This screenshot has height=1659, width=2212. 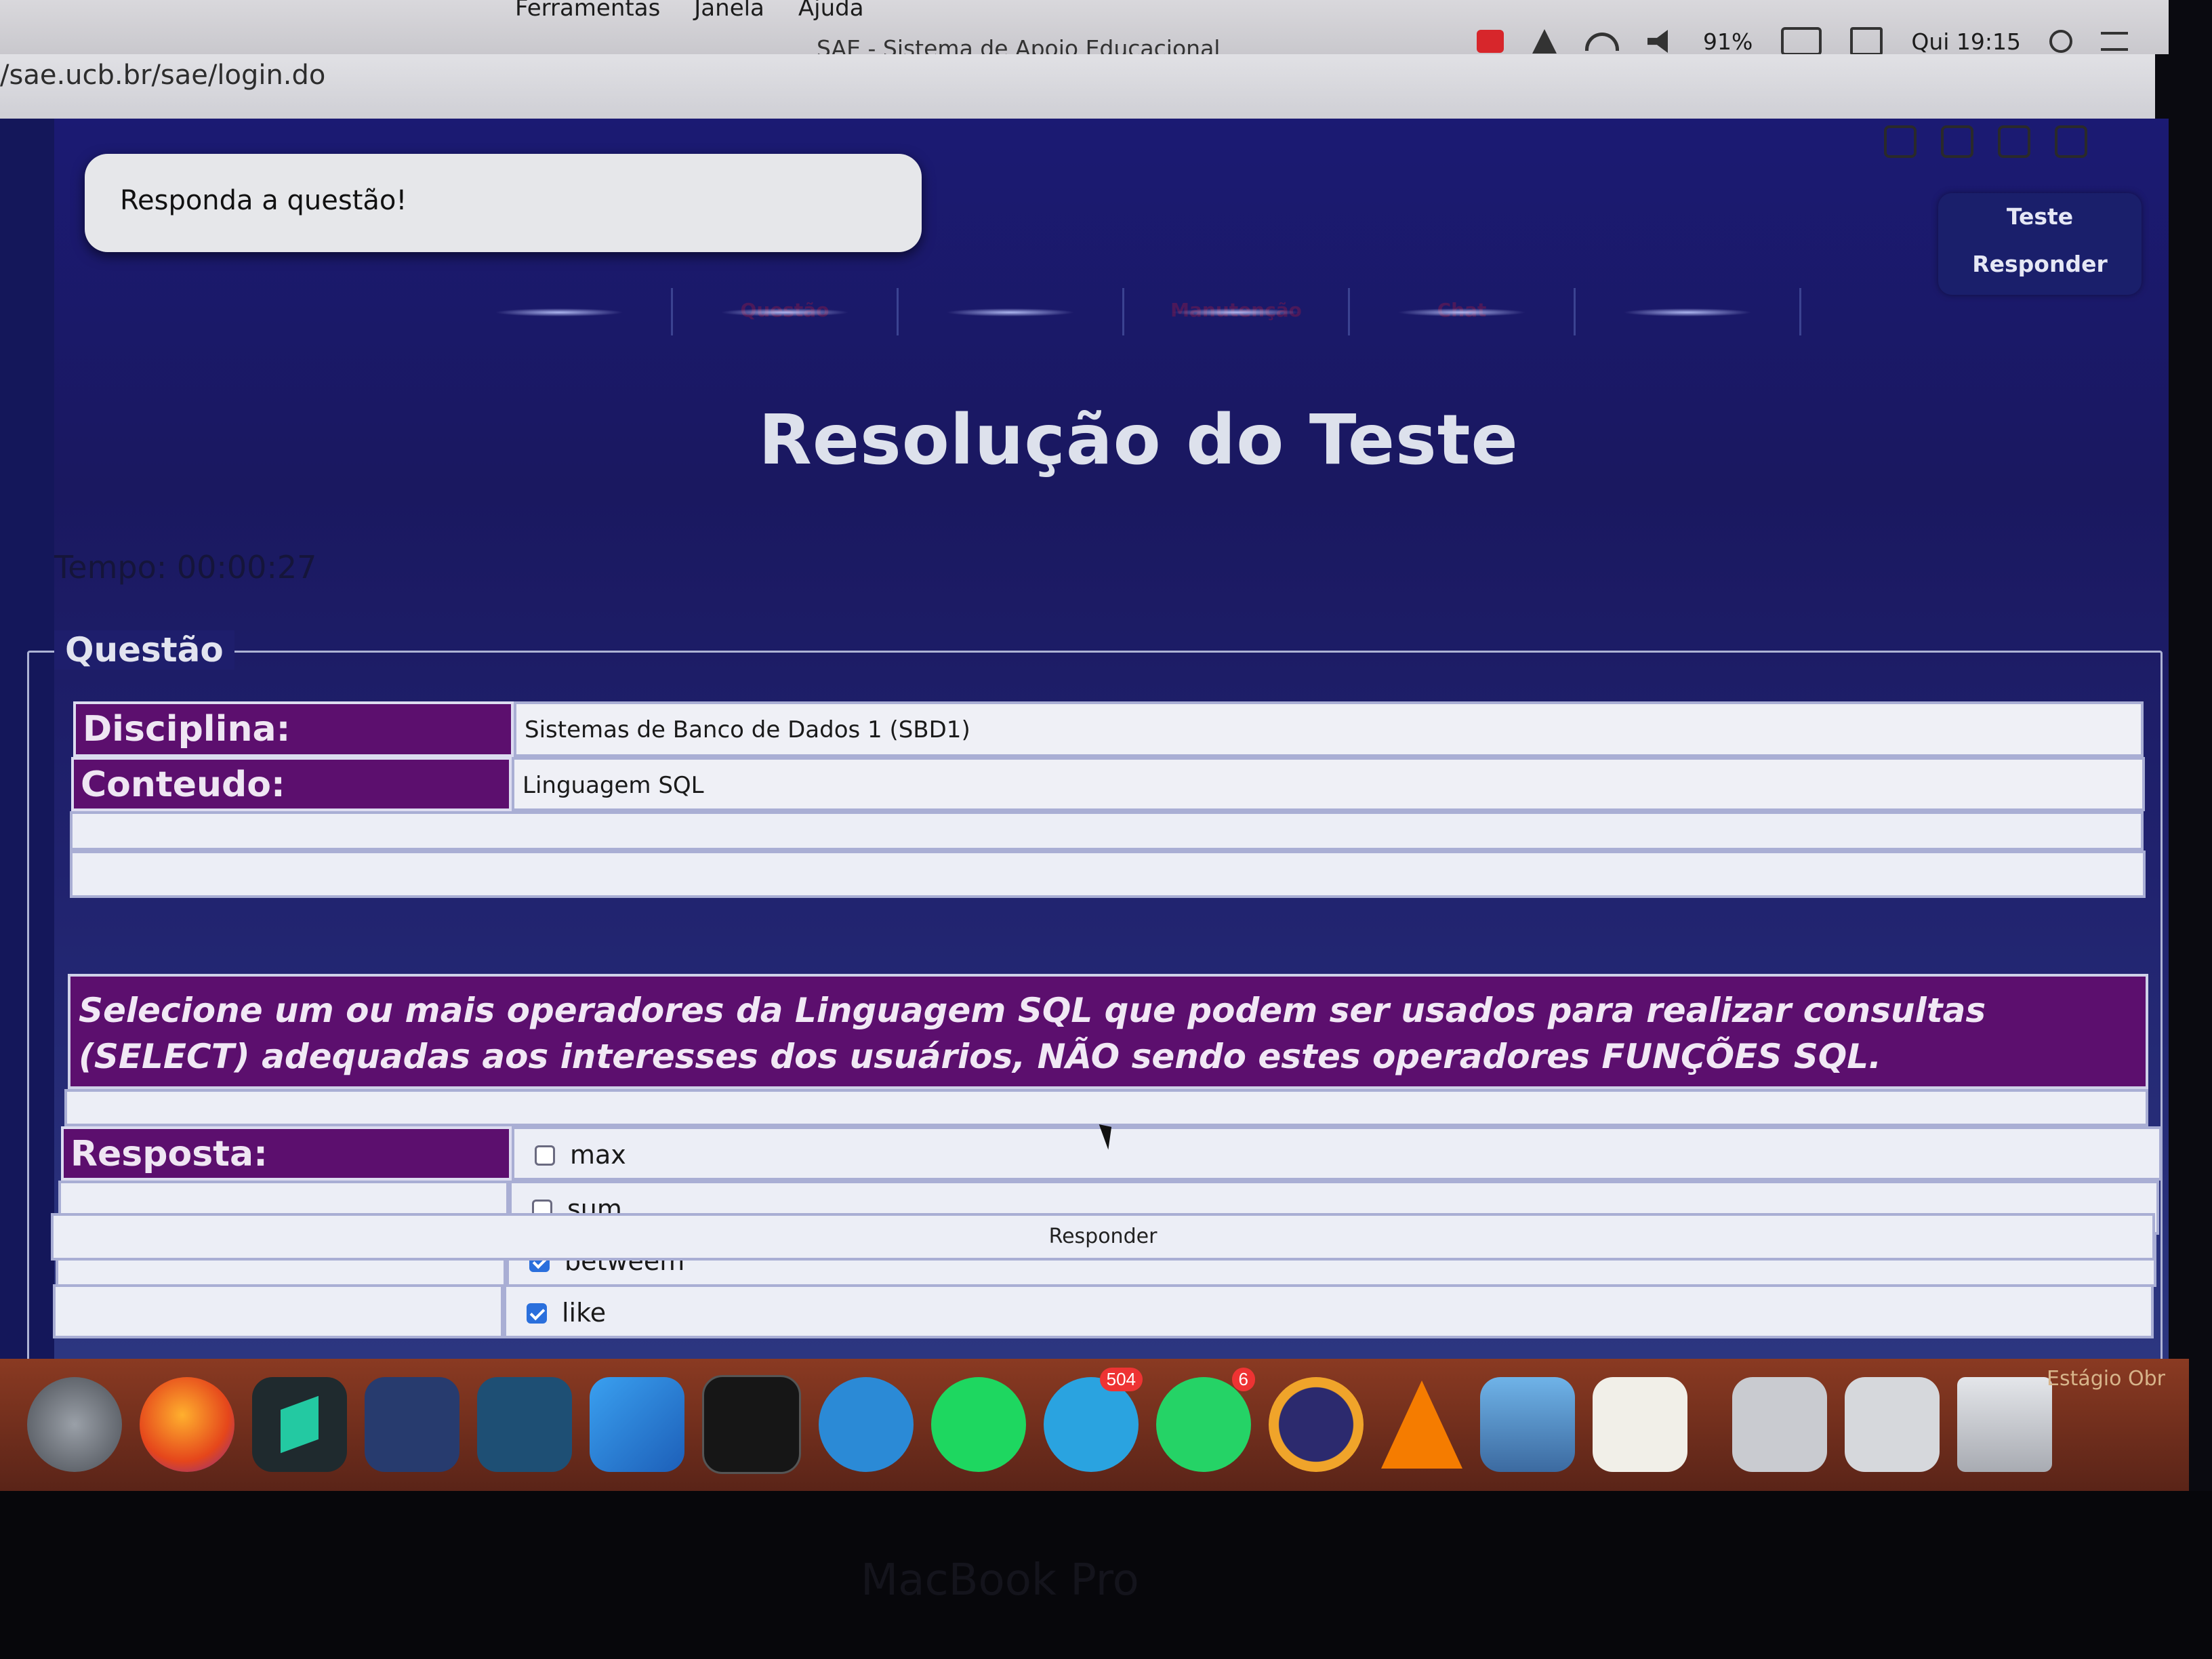 I want to click on option-label: max, so click(x=598, y=1155).